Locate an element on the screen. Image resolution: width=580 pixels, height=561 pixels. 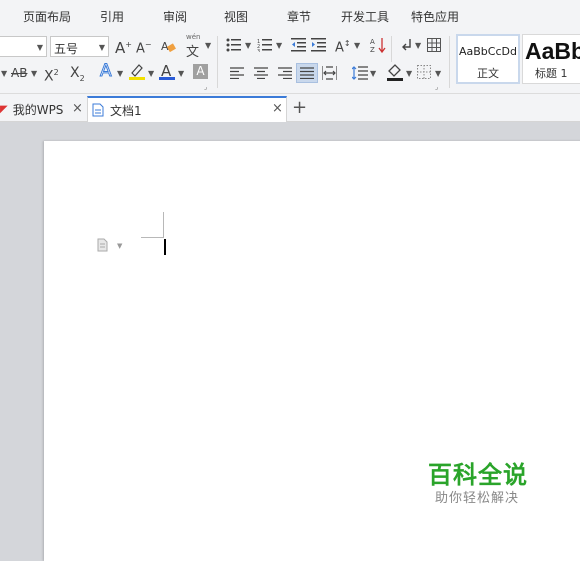
paragraph-dialog-launcher-icon: ⌟ is located at coordinates (436, 87).